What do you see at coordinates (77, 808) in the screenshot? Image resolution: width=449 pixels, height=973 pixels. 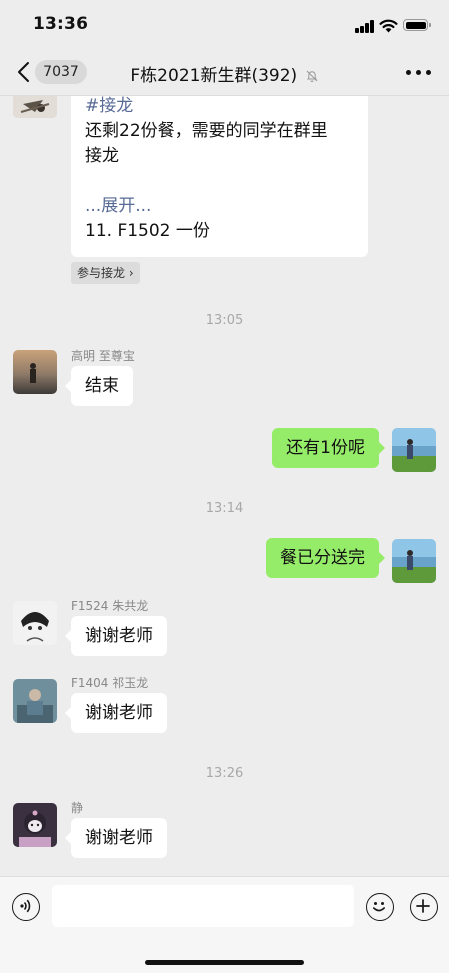 I see `sender-name: 静` at bounding box center [77, 808].